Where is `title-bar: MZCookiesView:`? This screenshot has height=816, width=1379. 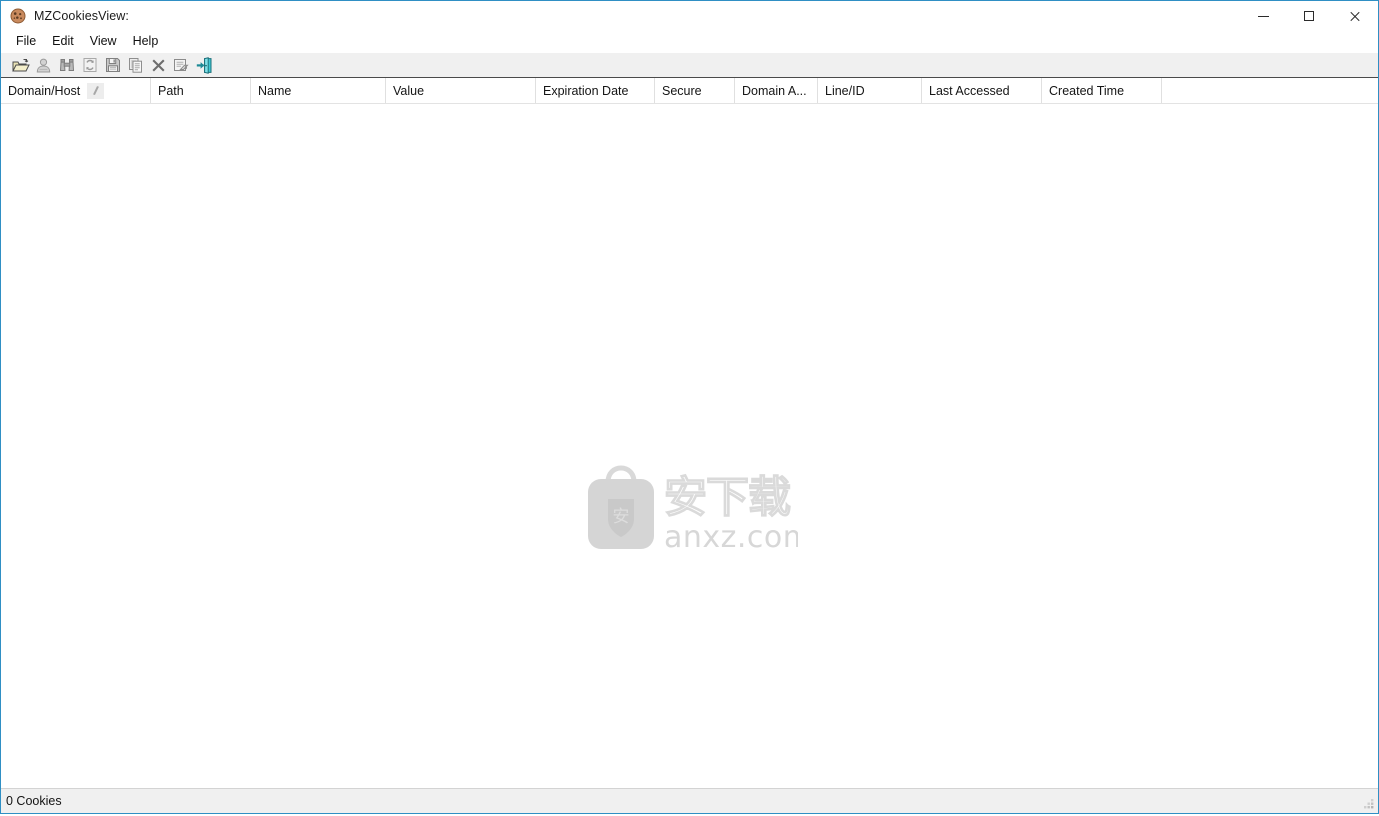
title-bar: MZCookiesView: is located at coordinates (689, 16).